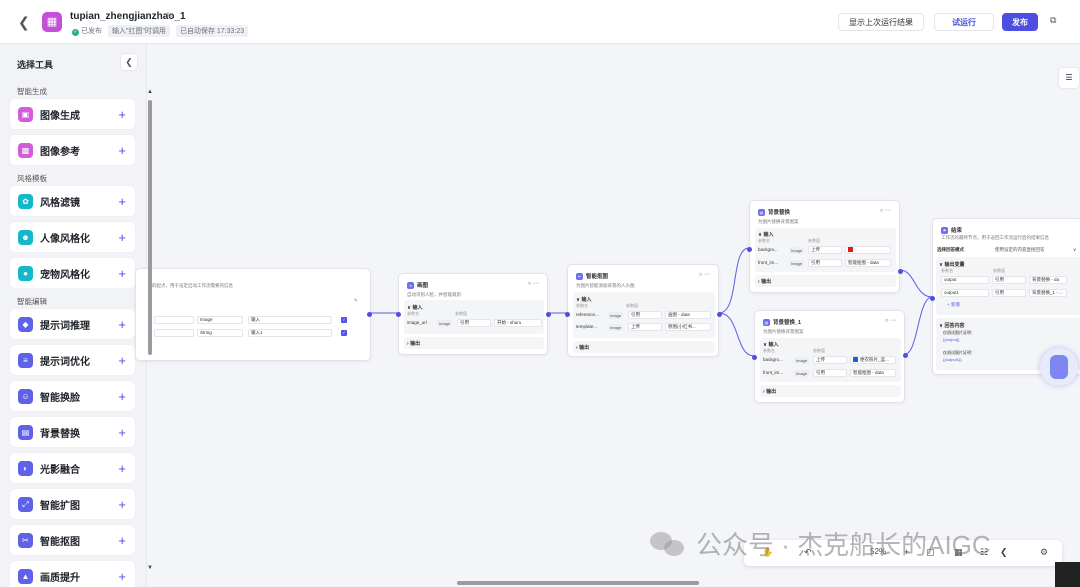 Image resolution: width=1080 pixels, height=587 pixels. I want to click on wechat-logo-icon, so click(668, 543).